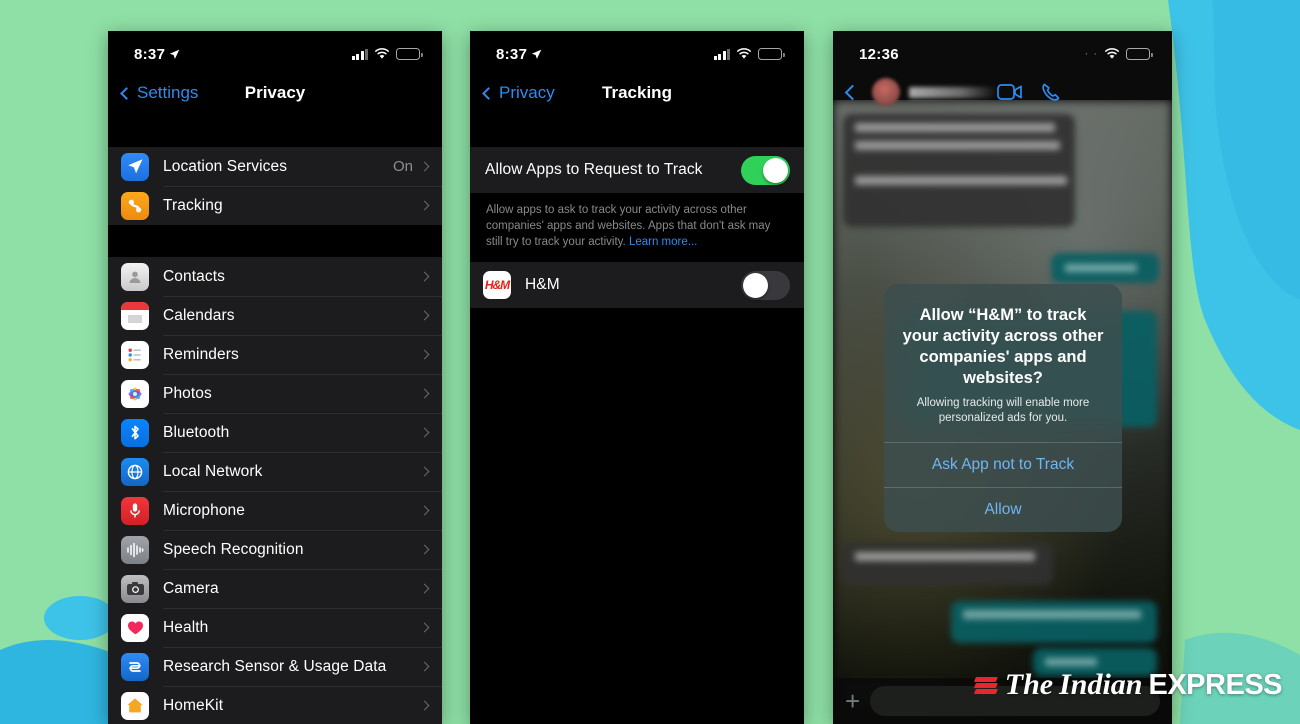 Image resolution: width=1300 pixels, height=724 pixels. I want to click on homekit-icon, so click(135, 705).